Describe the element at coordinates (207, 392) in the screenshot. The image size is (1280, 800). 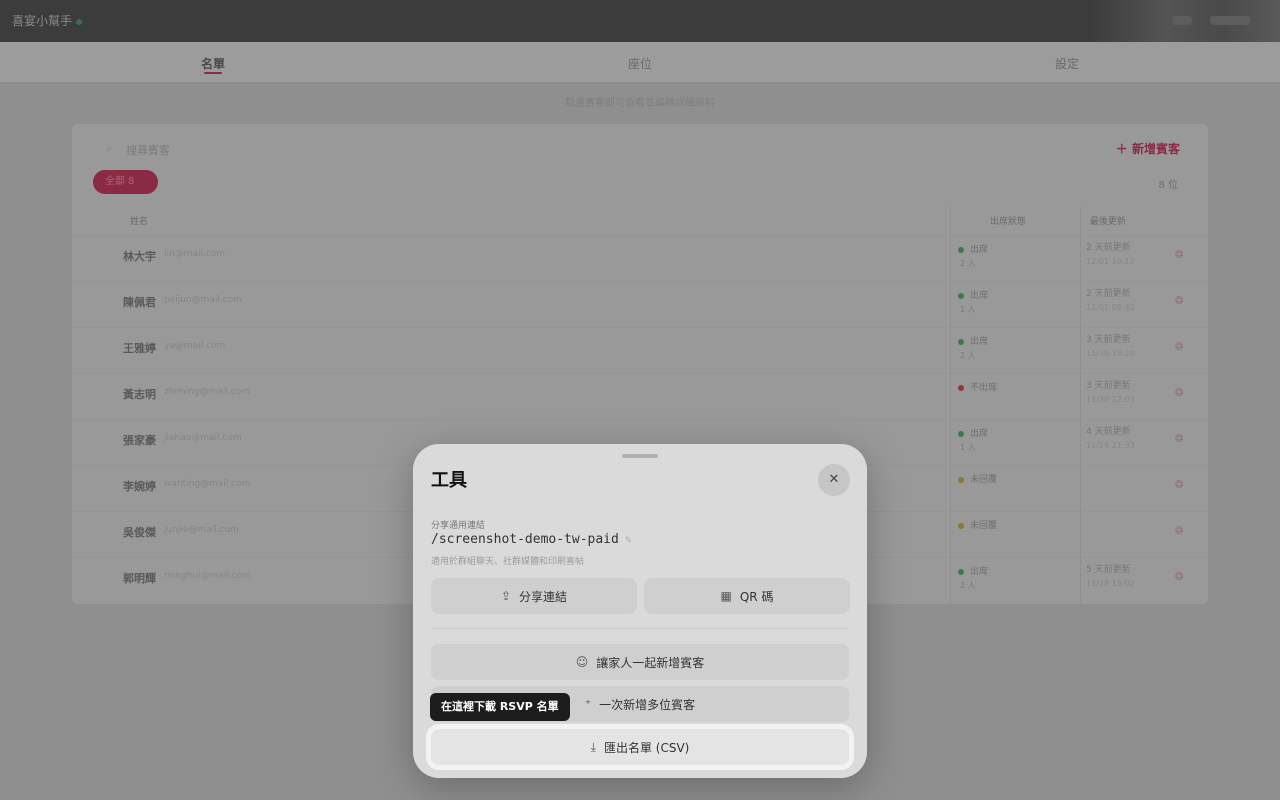
I see `guest-email: zhiming@mail.com` at that location.